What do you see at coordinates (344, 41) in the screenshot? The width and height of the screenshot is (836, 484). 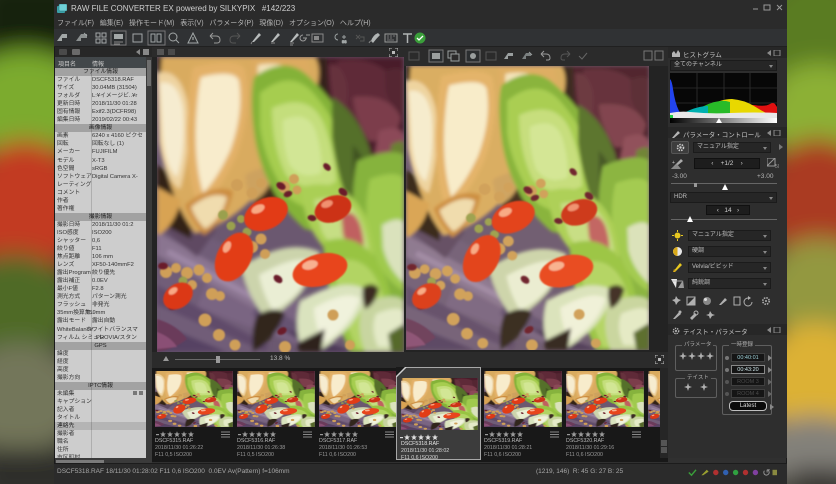 I see `svg-text: 93` at bounding box center [344, 41].